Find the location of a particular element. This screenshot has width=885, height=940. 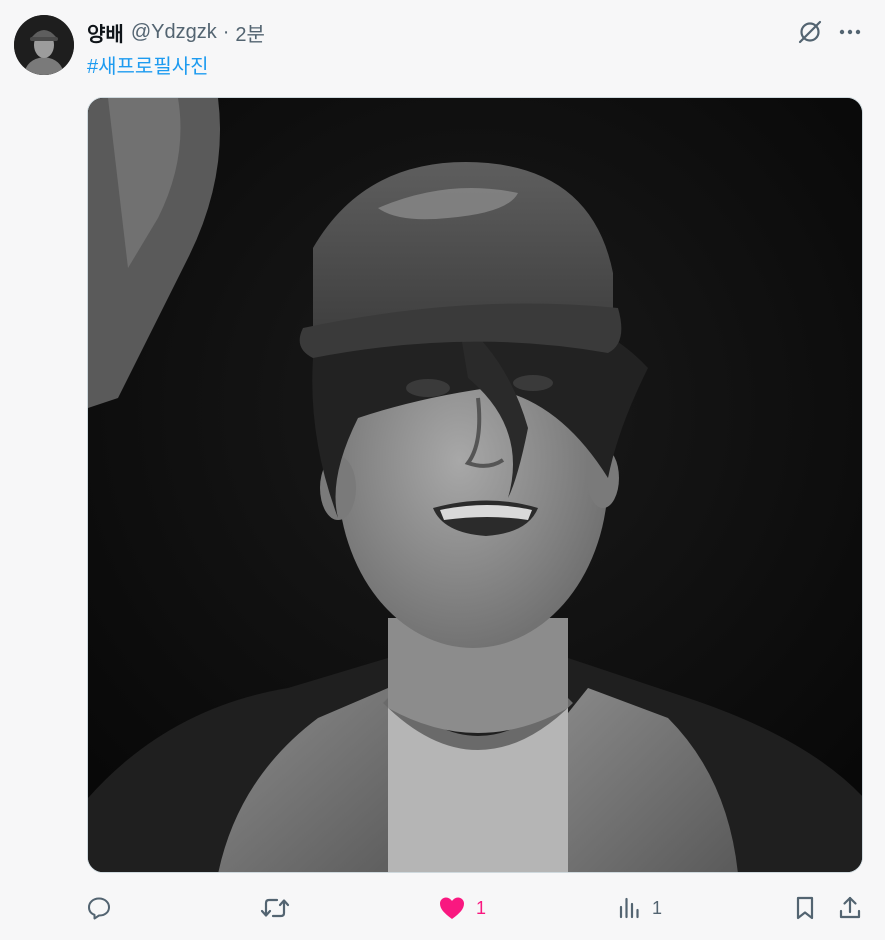

reply-button is located at coordinates (99, 908).